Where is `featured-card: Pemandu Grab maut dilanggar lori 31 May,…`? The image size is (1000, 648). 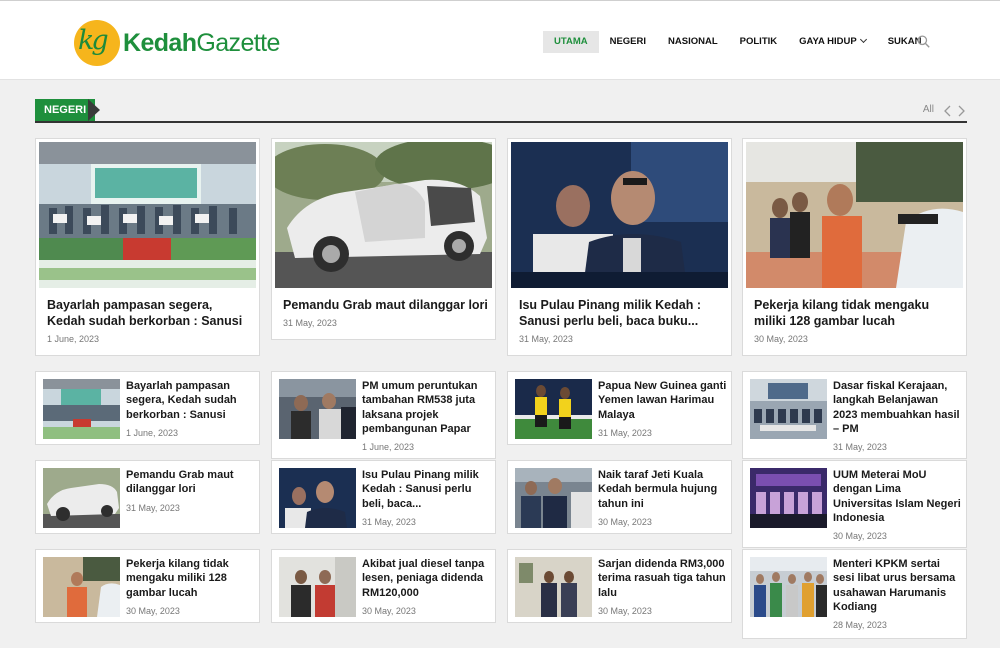 featured-card: Pemandu Grab maut dilanggar lori 31 May,… is located at coordinates (383, 239).